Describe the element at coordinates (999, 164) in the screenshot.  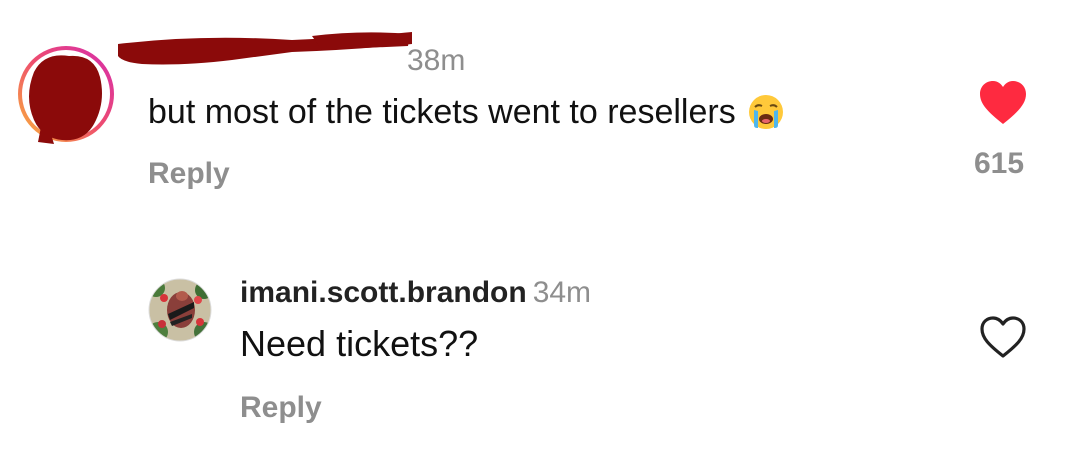
I see `like-count: 615` at that location.